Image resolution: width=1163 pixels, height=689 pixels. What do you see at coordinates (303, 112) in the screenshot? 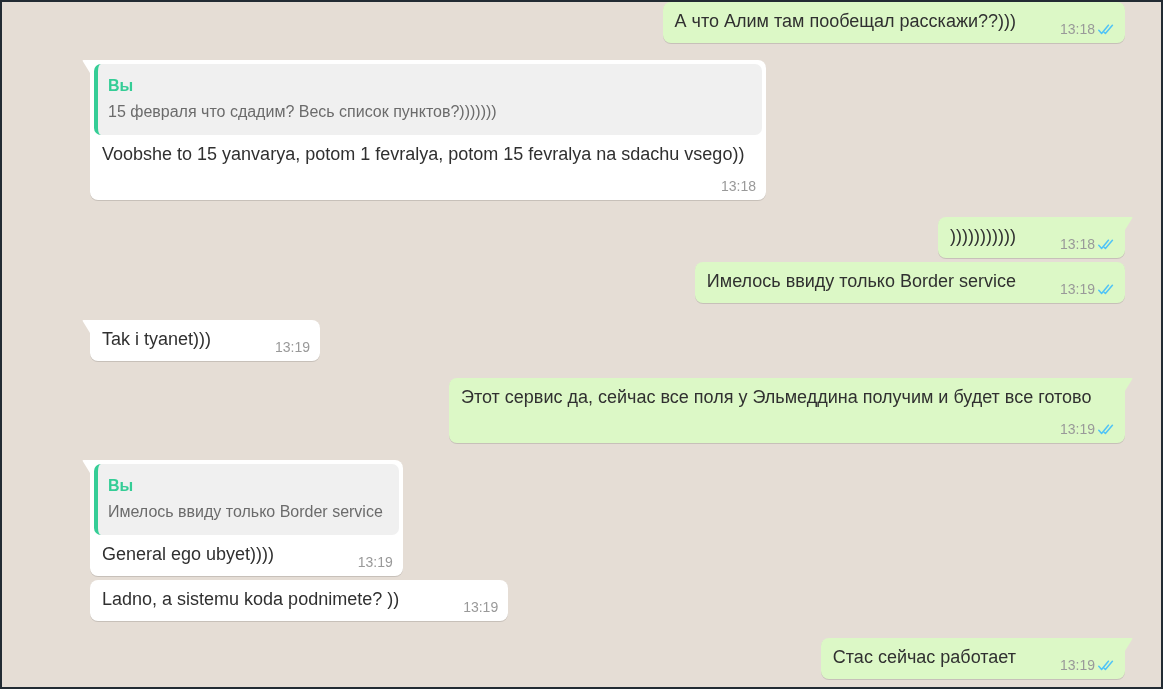
I see `quote-text: 15 февраля что сдадим? Весь список пунктов?)))))))` at bounding box center [303, 112].